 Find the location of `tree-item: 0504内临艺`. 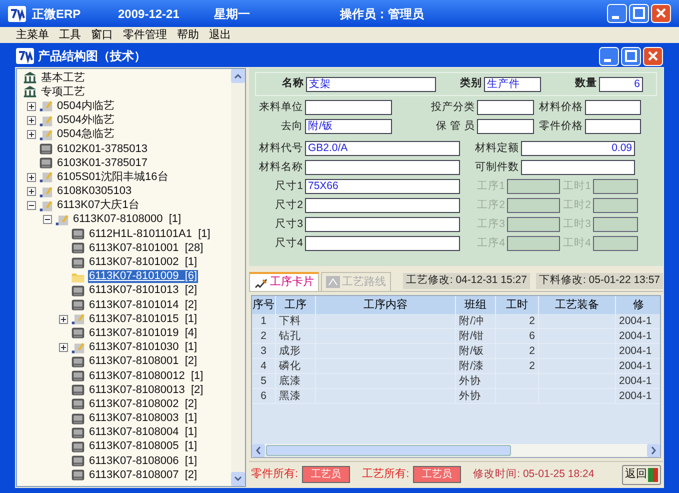

tree-item: 0504内临艺 is located at coordinates (86, 106).